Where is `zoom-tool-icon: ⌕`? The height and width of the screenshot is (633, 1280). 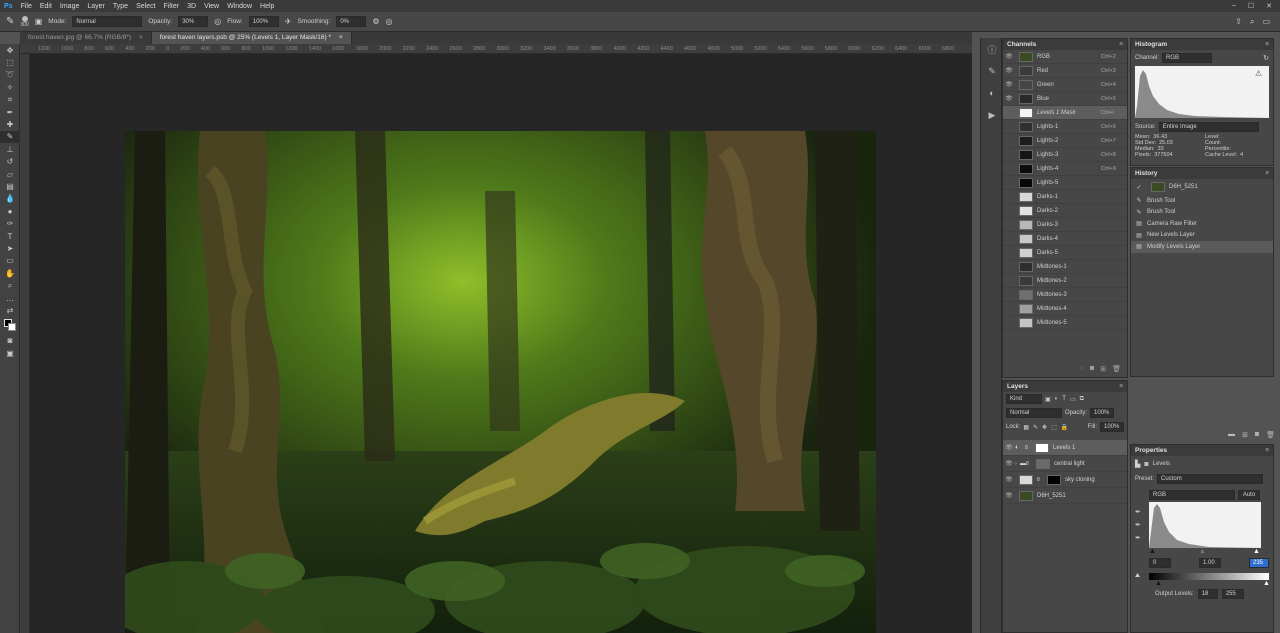
zoom-tool-icon: ⌕ is located at coordinates (10, 285).